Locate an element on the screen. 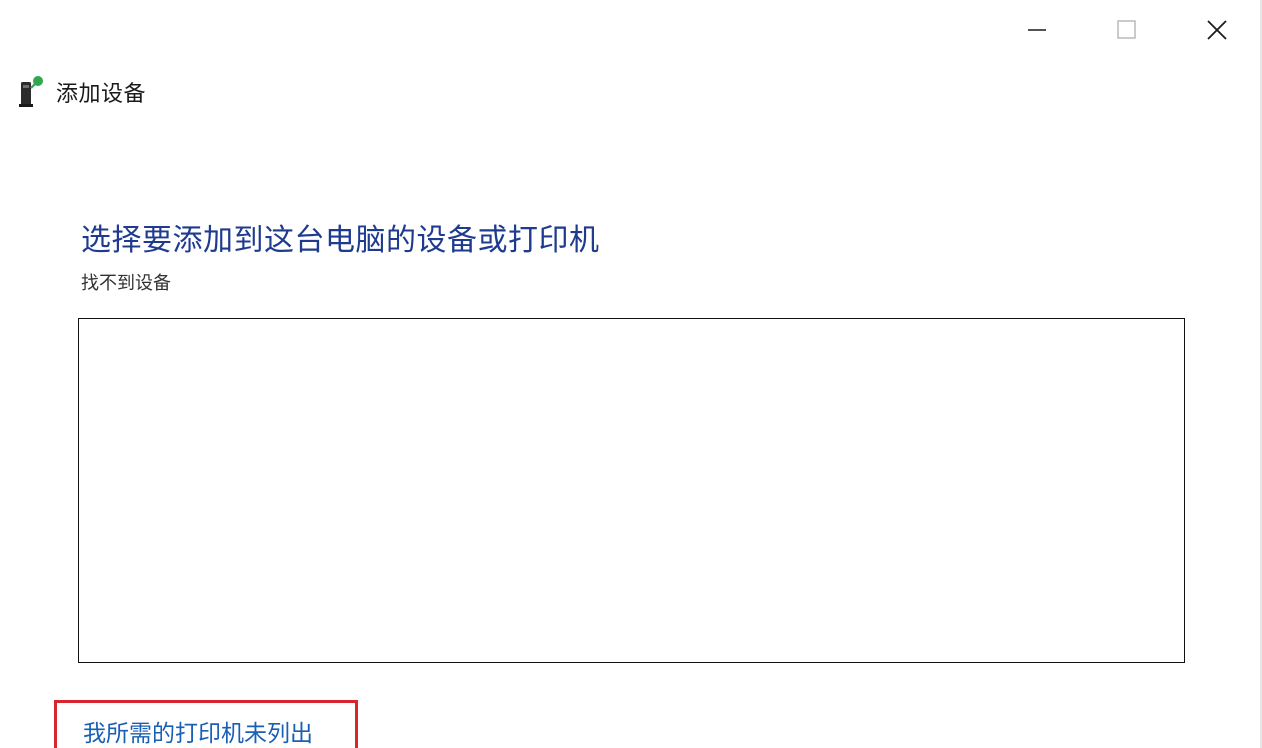 Image resolution: width=1262 pixels, height=748 pixels. page-heading: 选择要添加到这台电脑的设备或打印机 is located at coordinates (340, 240).